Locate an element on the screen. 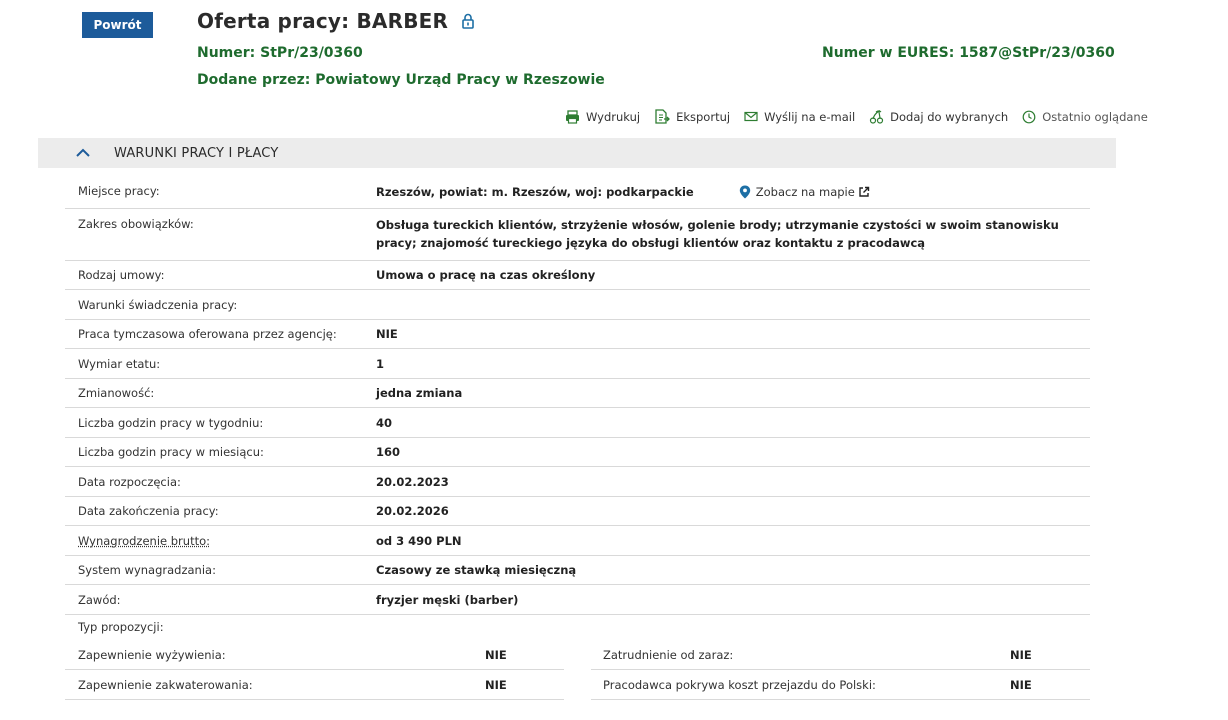 The width and height of the screenshot is (1228, 720). eures-number: Numer w EURES: 1587@StPr/23/0360 is located at coordinates (968, 53).